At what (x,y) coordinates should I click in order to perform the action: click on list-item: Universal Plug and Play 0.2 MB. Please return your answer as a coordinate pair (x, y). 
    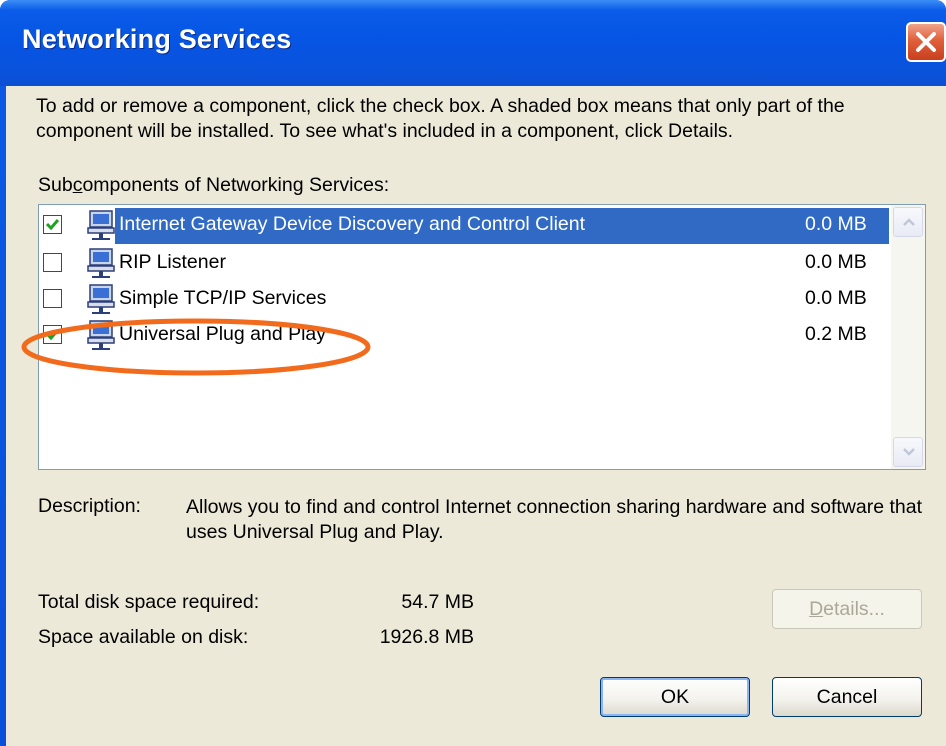
    Looking at the image, I should click on (464, 336).